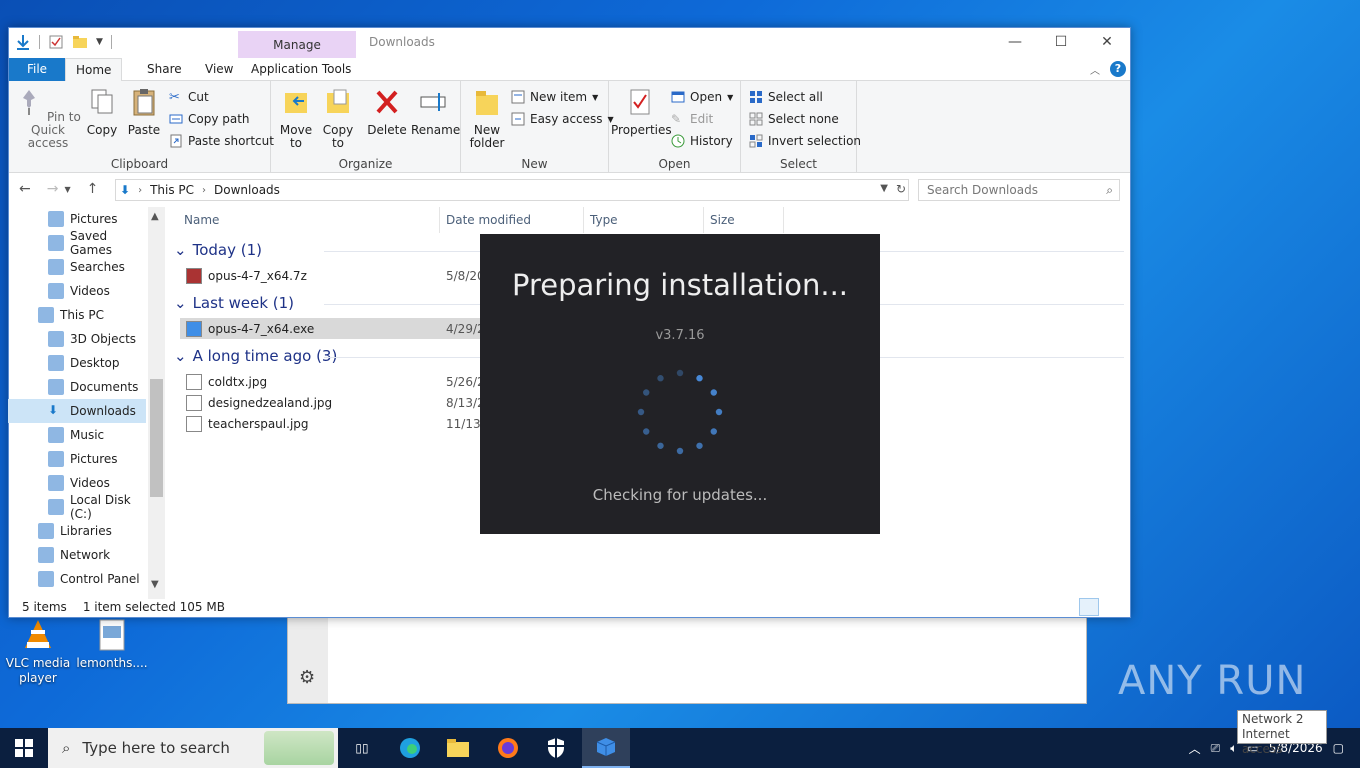 This screenshot has width=1360, height=768. What do you see at coordinates (25, 190) in the screenshot?
I see `back-arrow-icon: ←` at bounding box center [25, 190].